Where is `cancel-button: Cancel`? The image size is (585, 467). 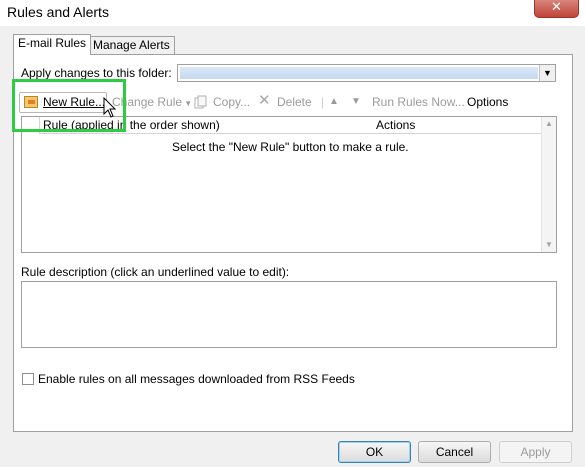
cancel-button: Cancel is located at coordinates (454, 452).